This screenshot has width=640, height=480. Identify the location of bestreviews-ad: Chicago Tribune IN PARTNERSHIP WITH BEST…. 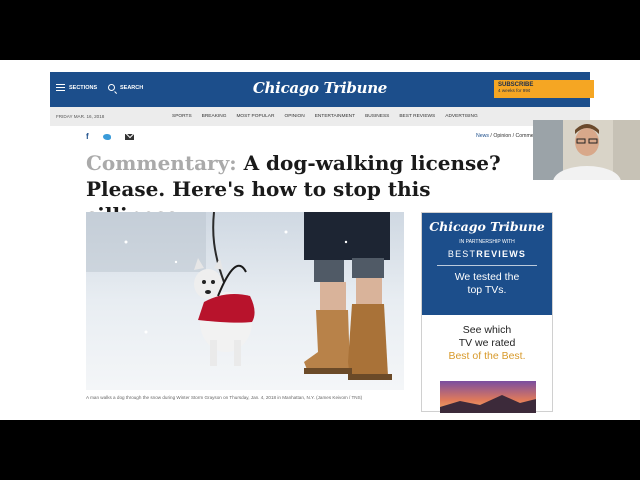
(487, 312).